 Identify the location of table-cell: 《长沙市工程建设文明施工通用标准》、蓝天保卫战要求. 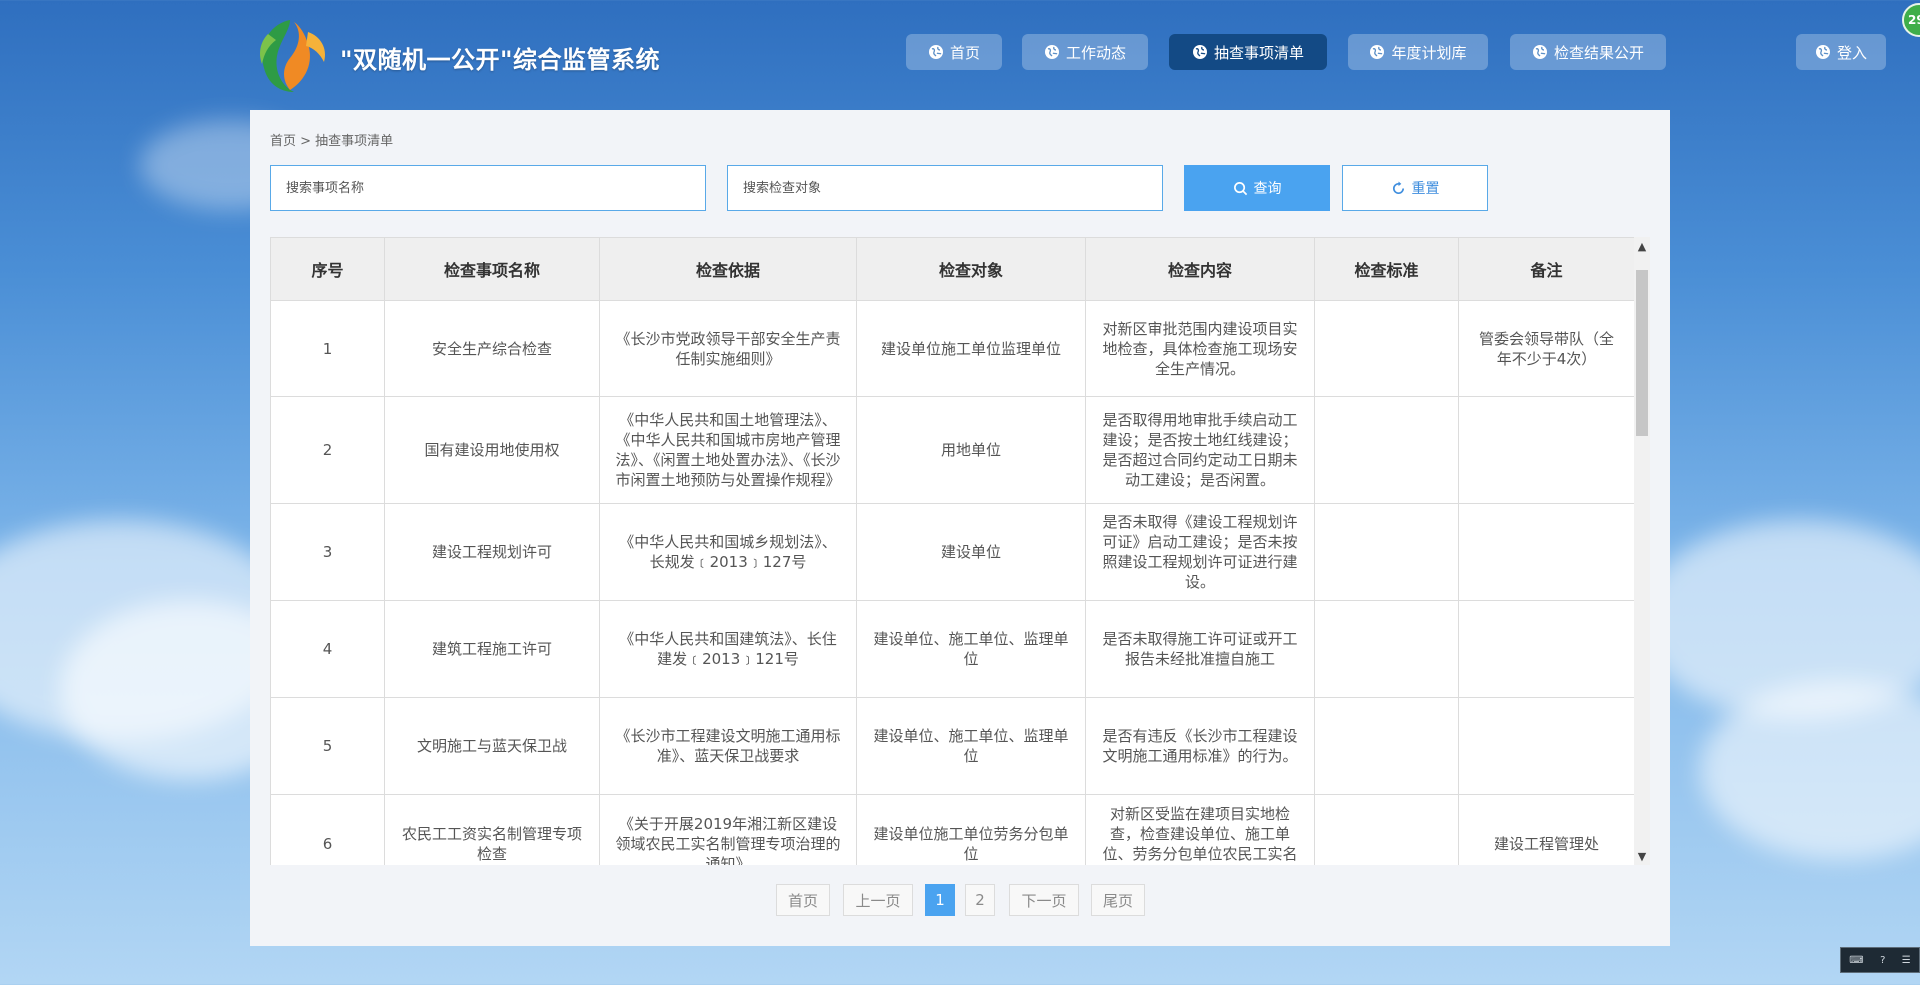
(728, 746).